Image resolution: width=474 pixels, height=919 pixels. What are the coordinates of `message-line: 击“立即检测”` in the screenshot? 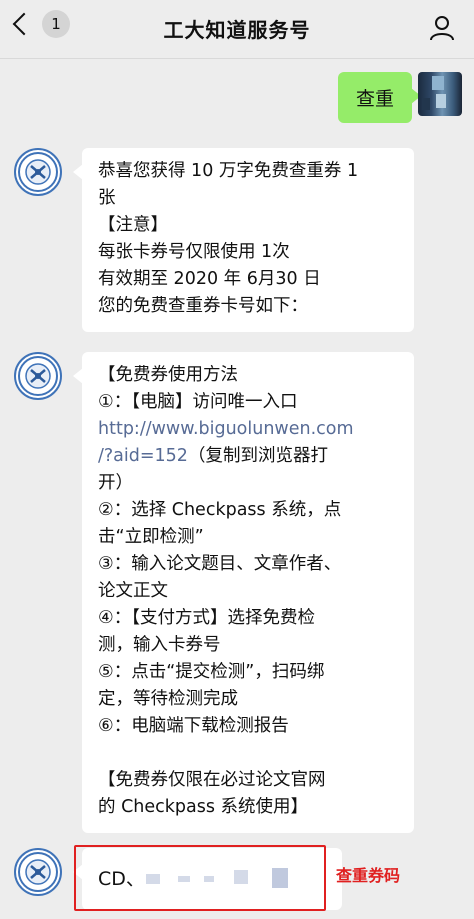 It's located at (151, 537).